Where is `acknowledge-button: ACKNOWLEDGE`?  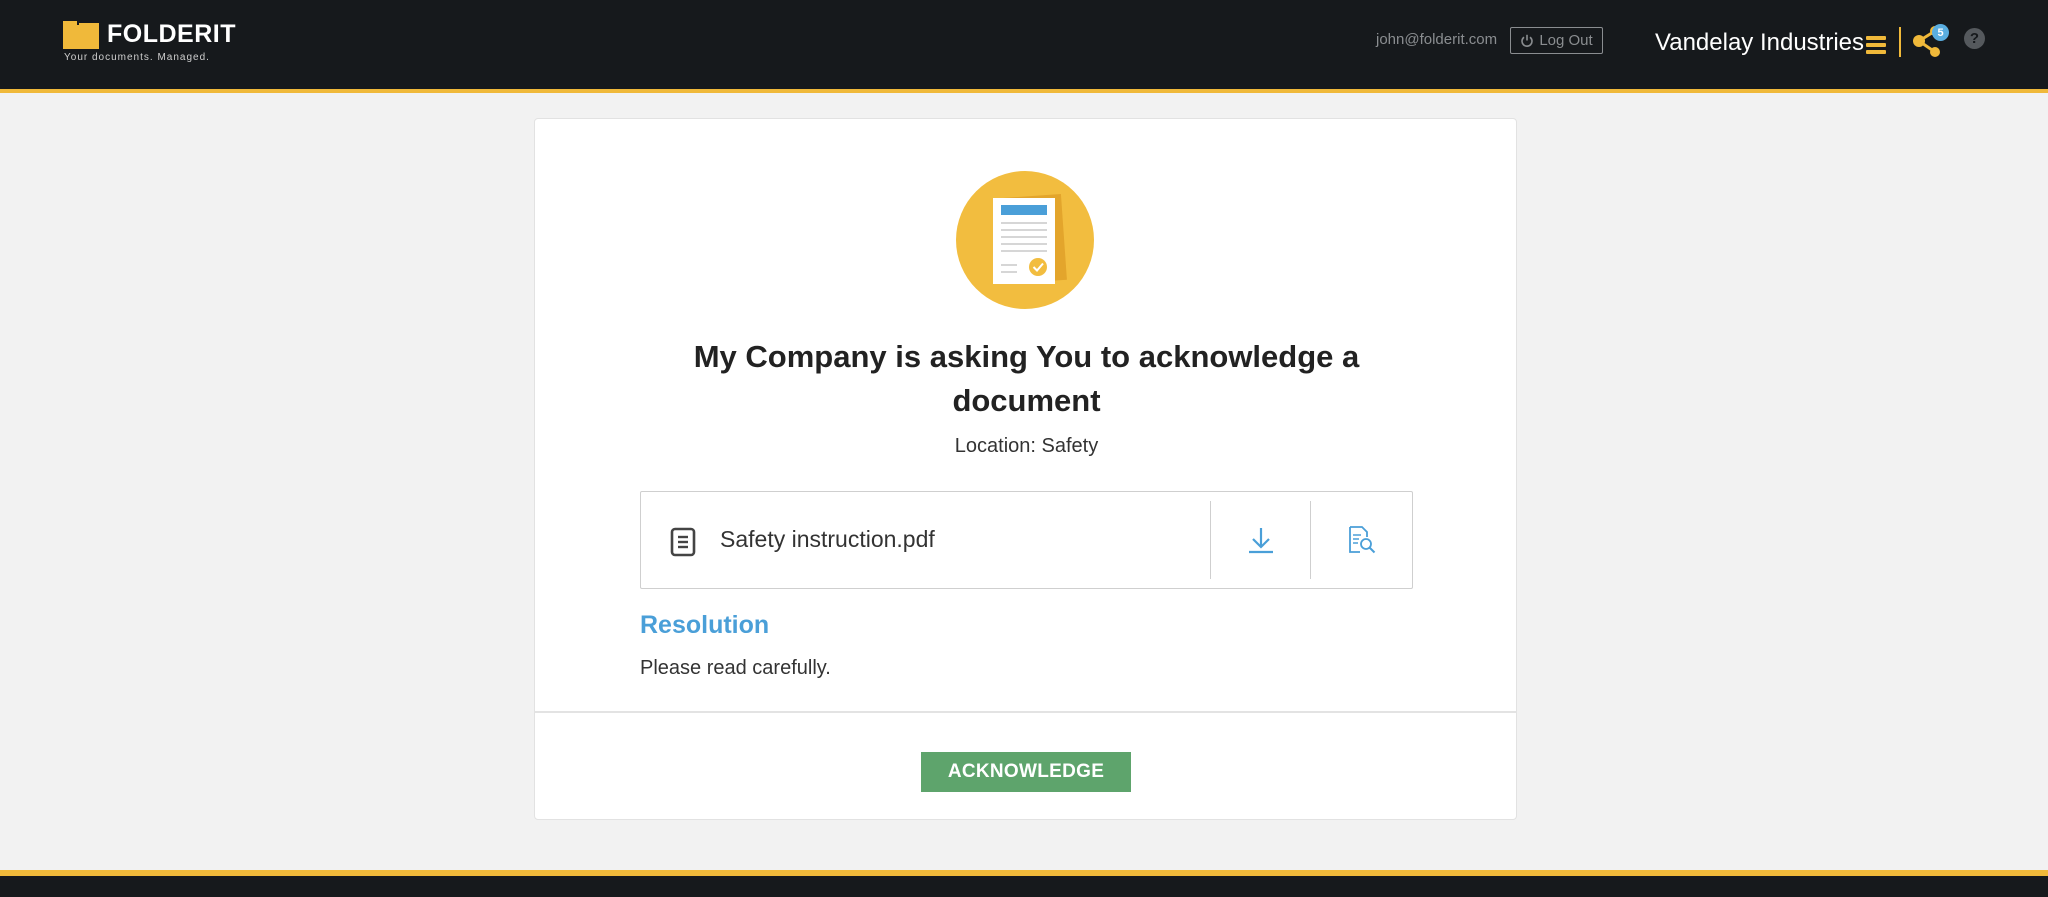 acknowledge-button: ACKNOWLEDGE is located at coordinates (1026, 772).